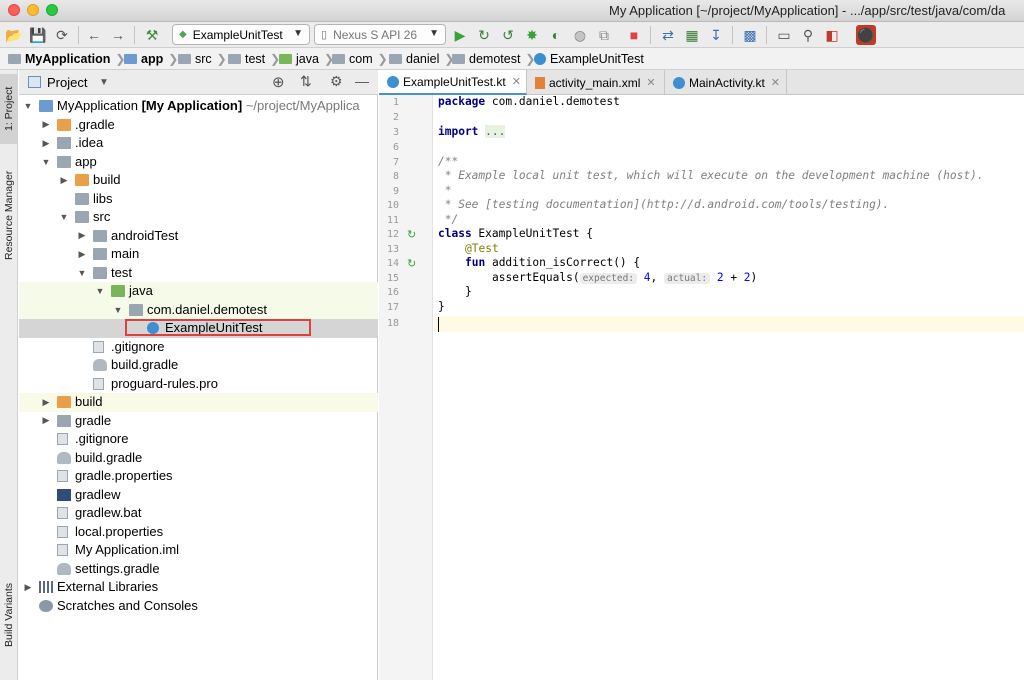 The width and height of the screenshot is (1024, 680). I want to click on project-tool-tab: 1: Project, so click(9, 109).